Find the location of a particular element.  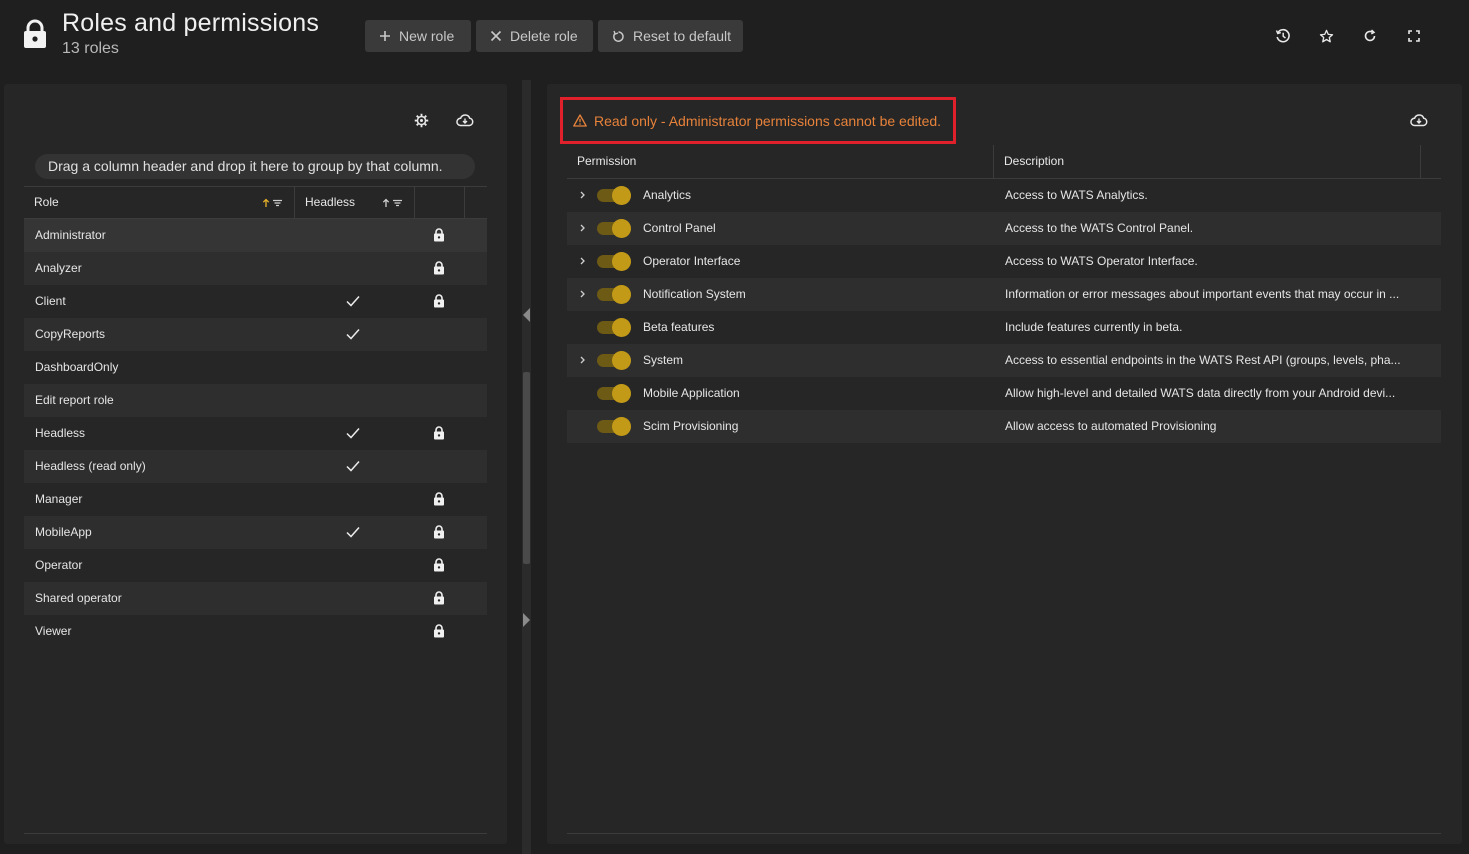

history-icon is located at coordinates (1283, 36).